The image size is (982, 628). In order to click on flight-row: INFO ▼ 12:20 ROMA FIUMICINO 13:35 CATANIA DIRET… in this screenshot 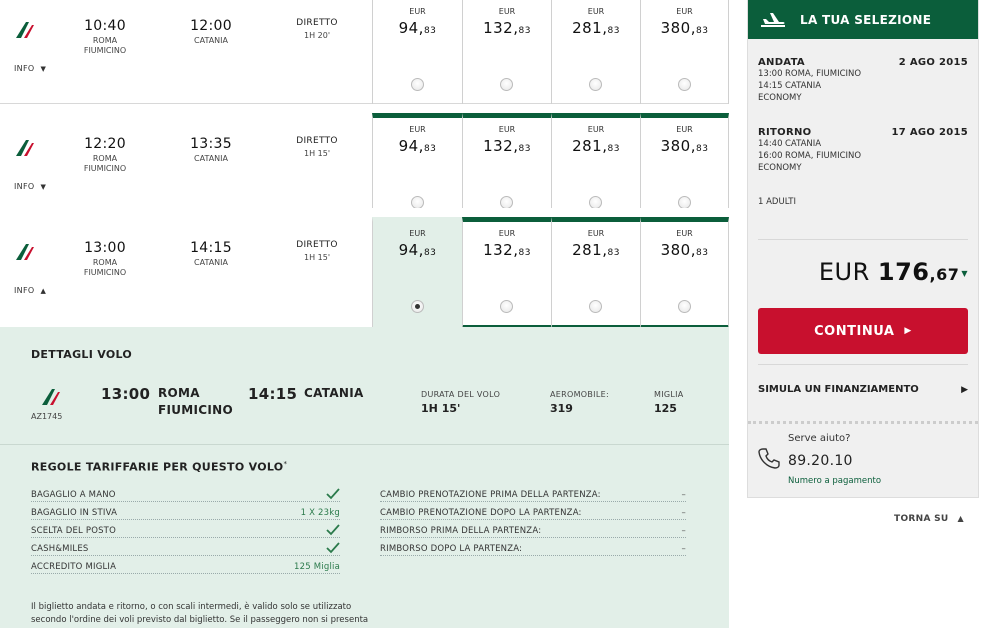, I will do `click(364, 163)`.